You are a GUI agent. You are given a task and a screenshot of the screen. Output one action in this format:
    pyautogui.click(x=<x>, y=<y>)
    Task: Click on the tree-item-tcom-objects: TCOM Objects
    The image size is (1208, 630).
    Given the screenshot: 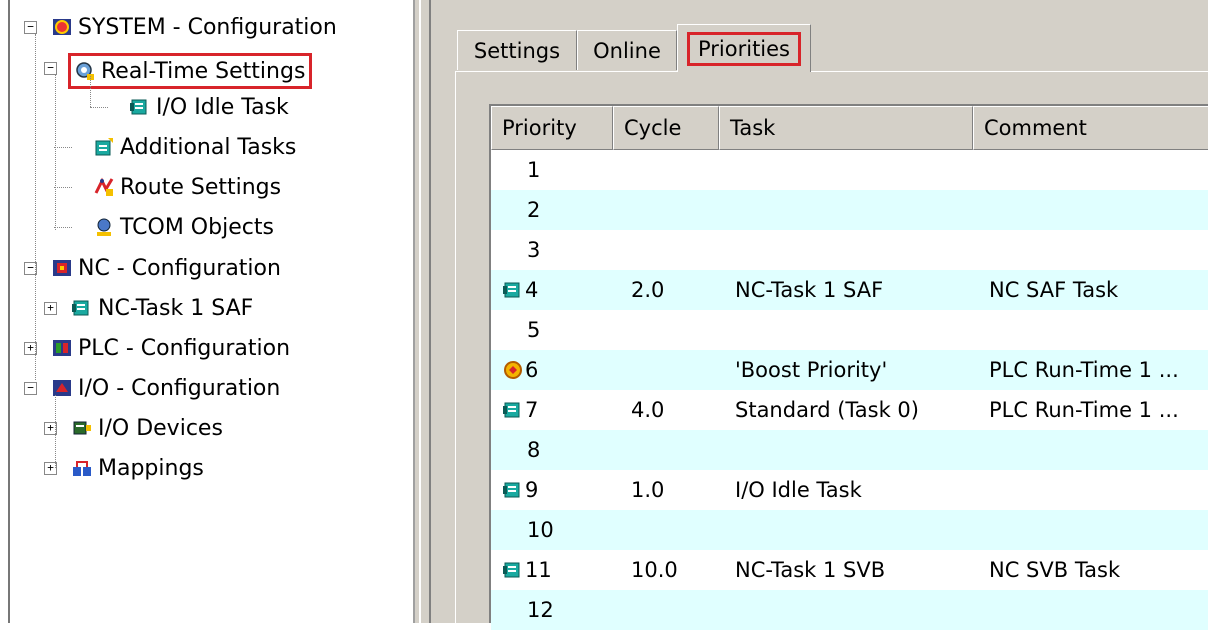 What is the action you would take?
    pyautogui.click(x=184, y=227)
    